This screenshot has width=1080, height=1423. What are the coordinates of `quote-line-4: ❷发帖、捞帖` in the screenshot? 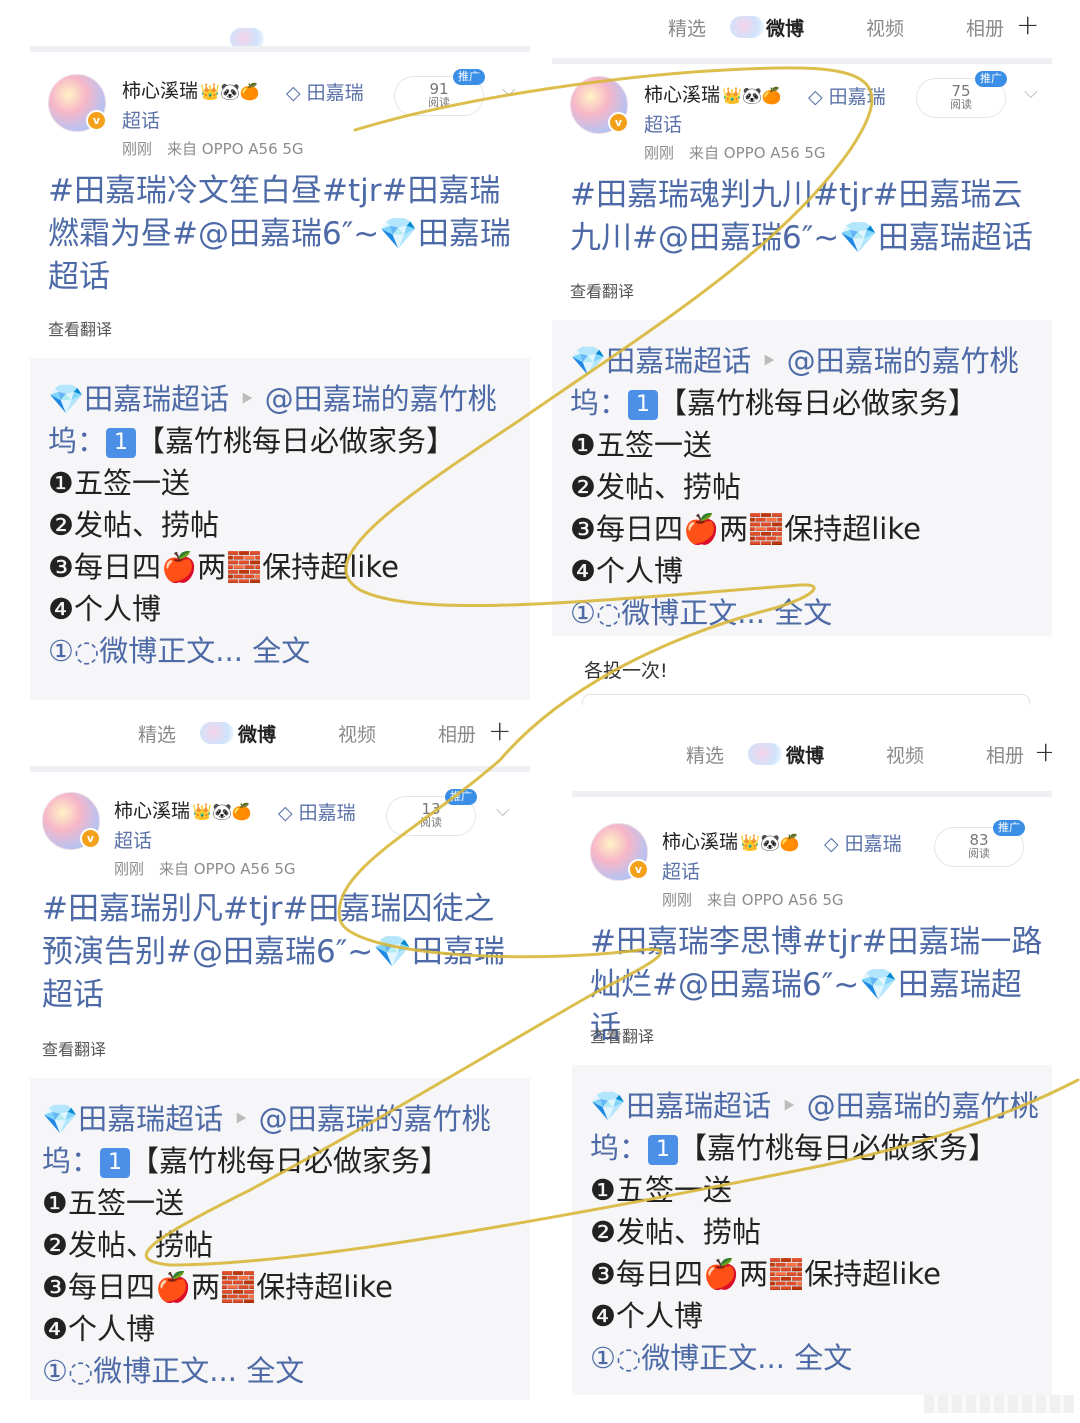 It's located at (675, 1232).